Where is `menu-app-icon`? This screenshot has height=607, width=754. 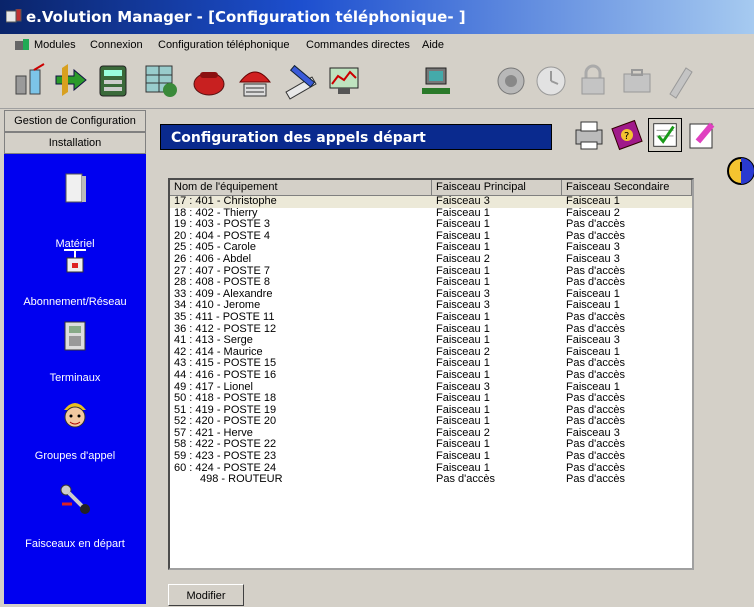 menu-app-icon is located at coordinates (22, 44).